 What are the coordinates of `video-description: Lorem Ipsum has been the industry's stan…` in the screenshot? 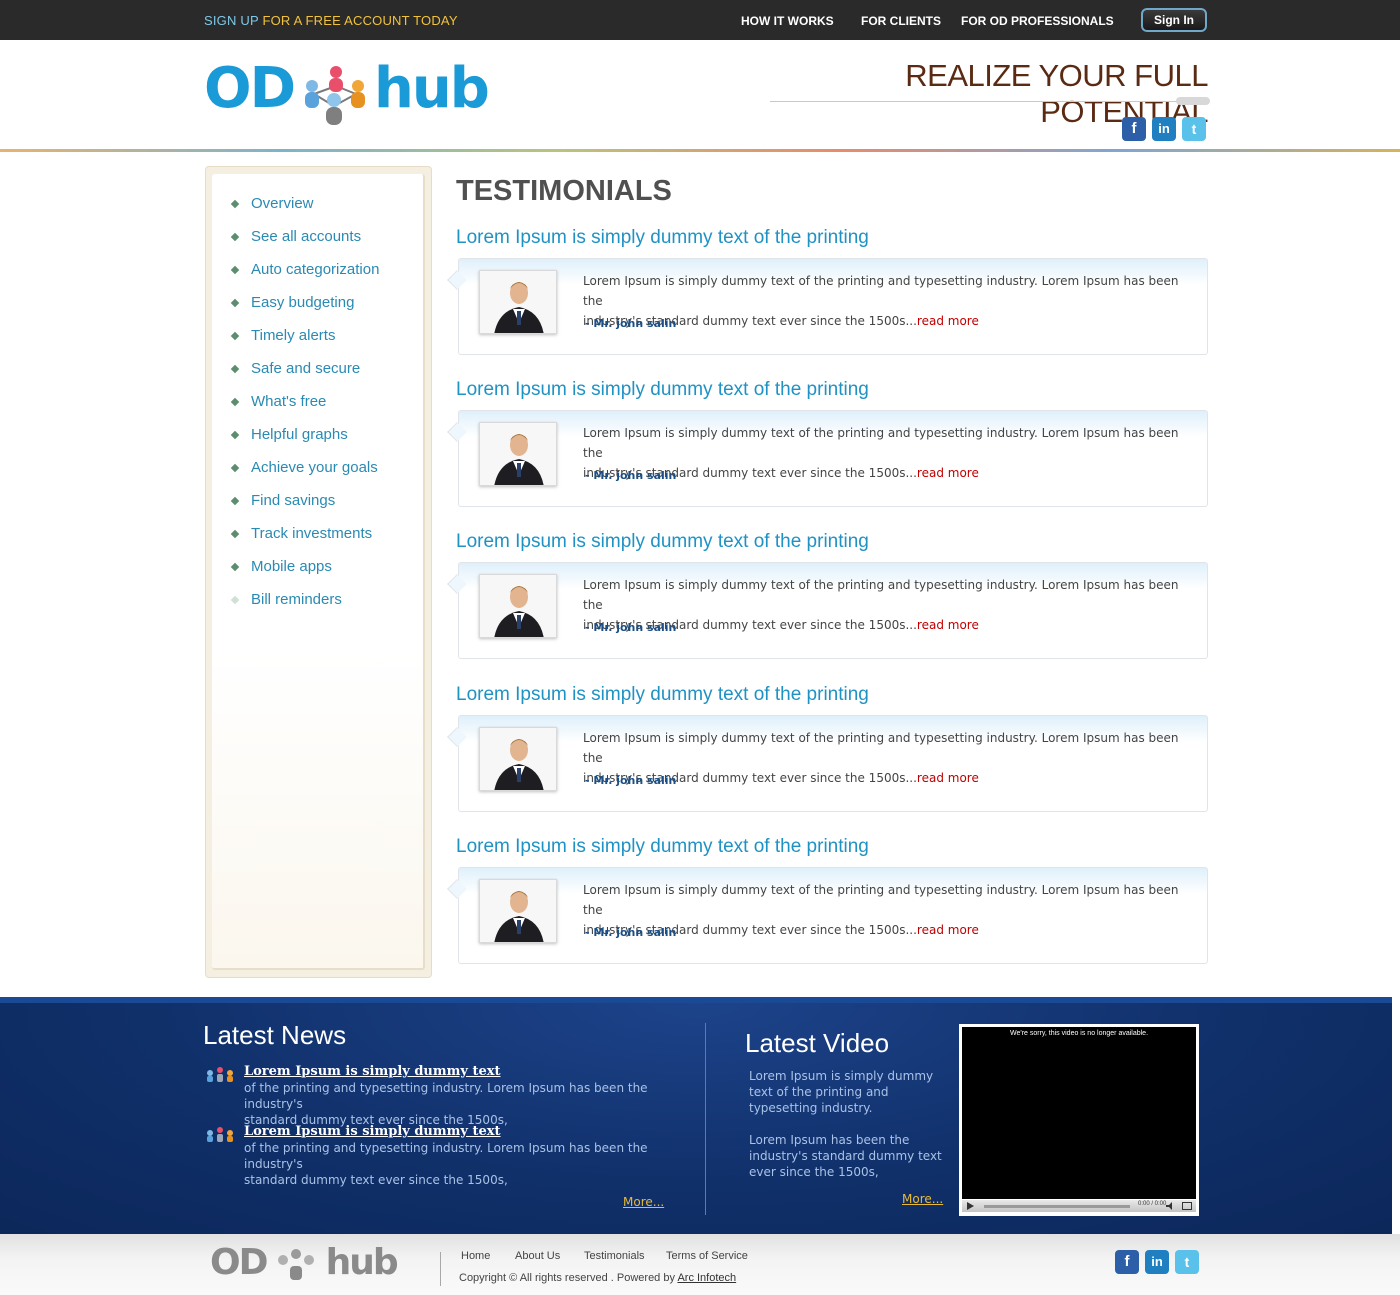 It's located at (845, 1156).